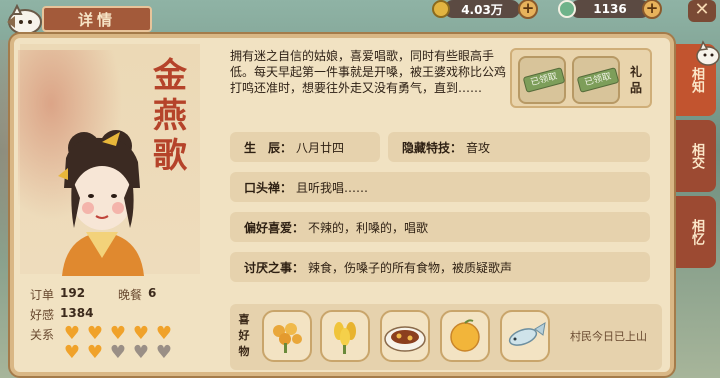 The width and height of the screenshot is (720, 378). I want to click on jade-value: 1136, so click(610, 9).